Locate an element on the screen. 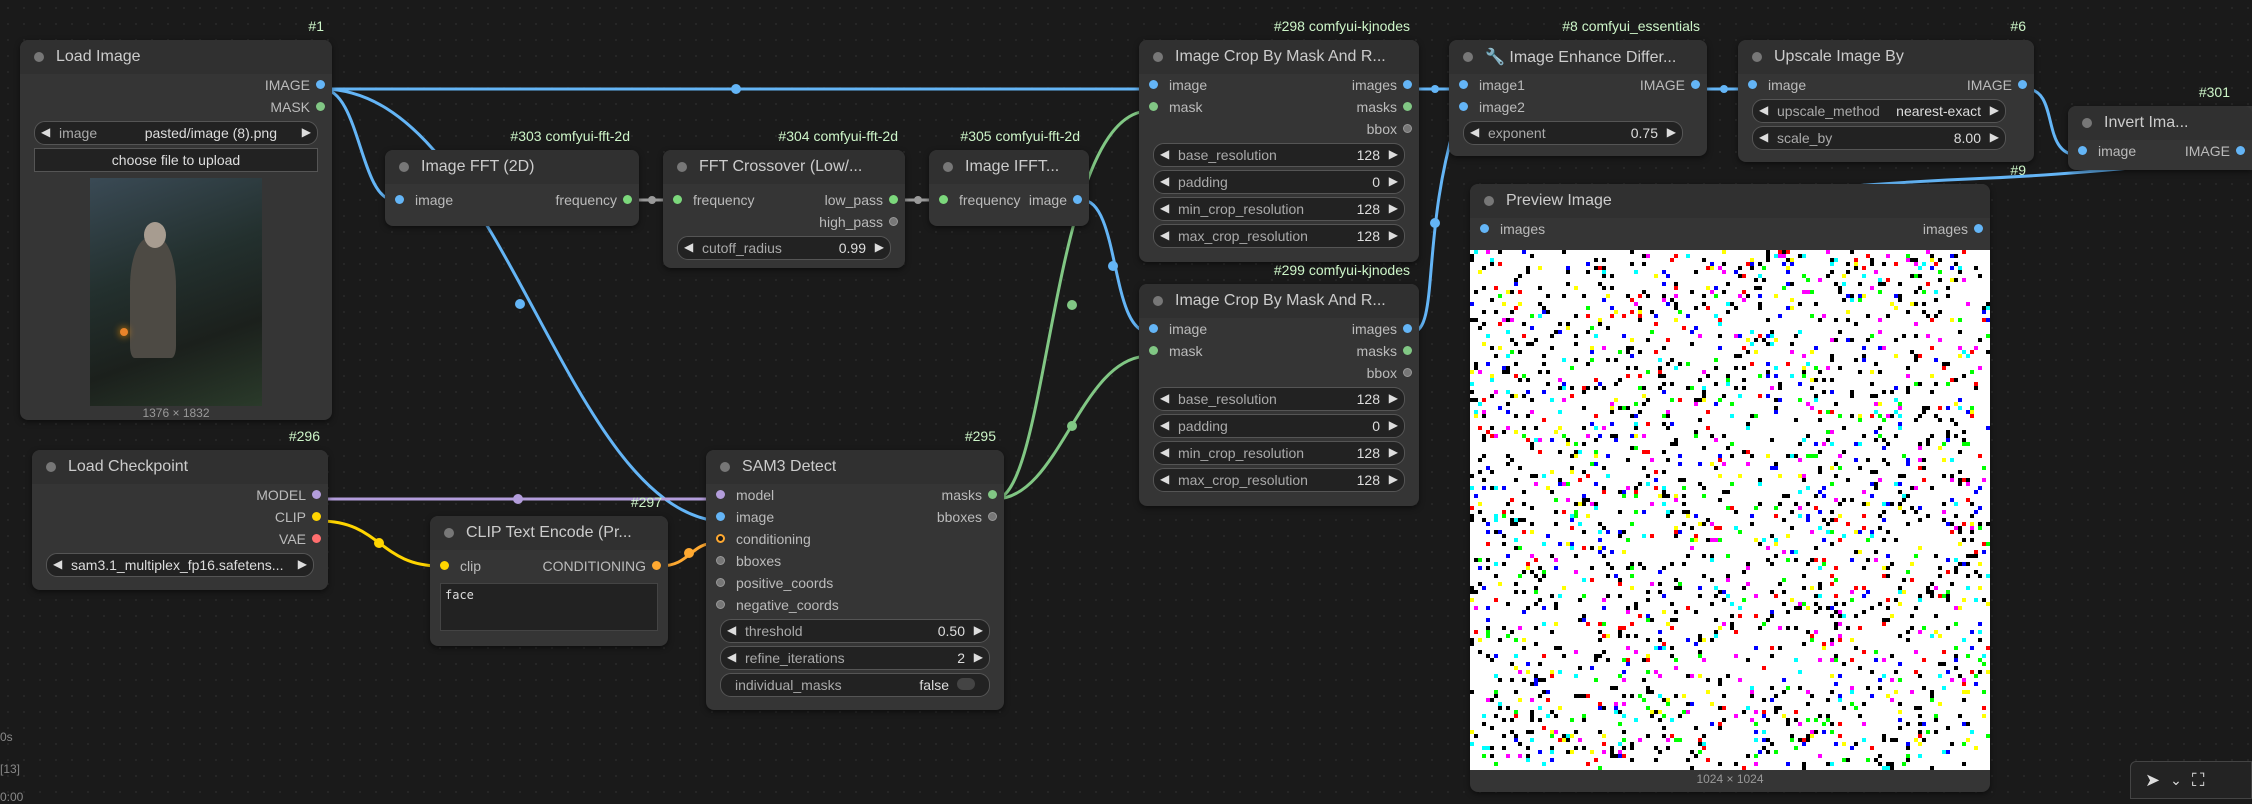 The width and height of the screenshot is (2252, 804). bboxes-output-socket is located at coordinates (992, 516).